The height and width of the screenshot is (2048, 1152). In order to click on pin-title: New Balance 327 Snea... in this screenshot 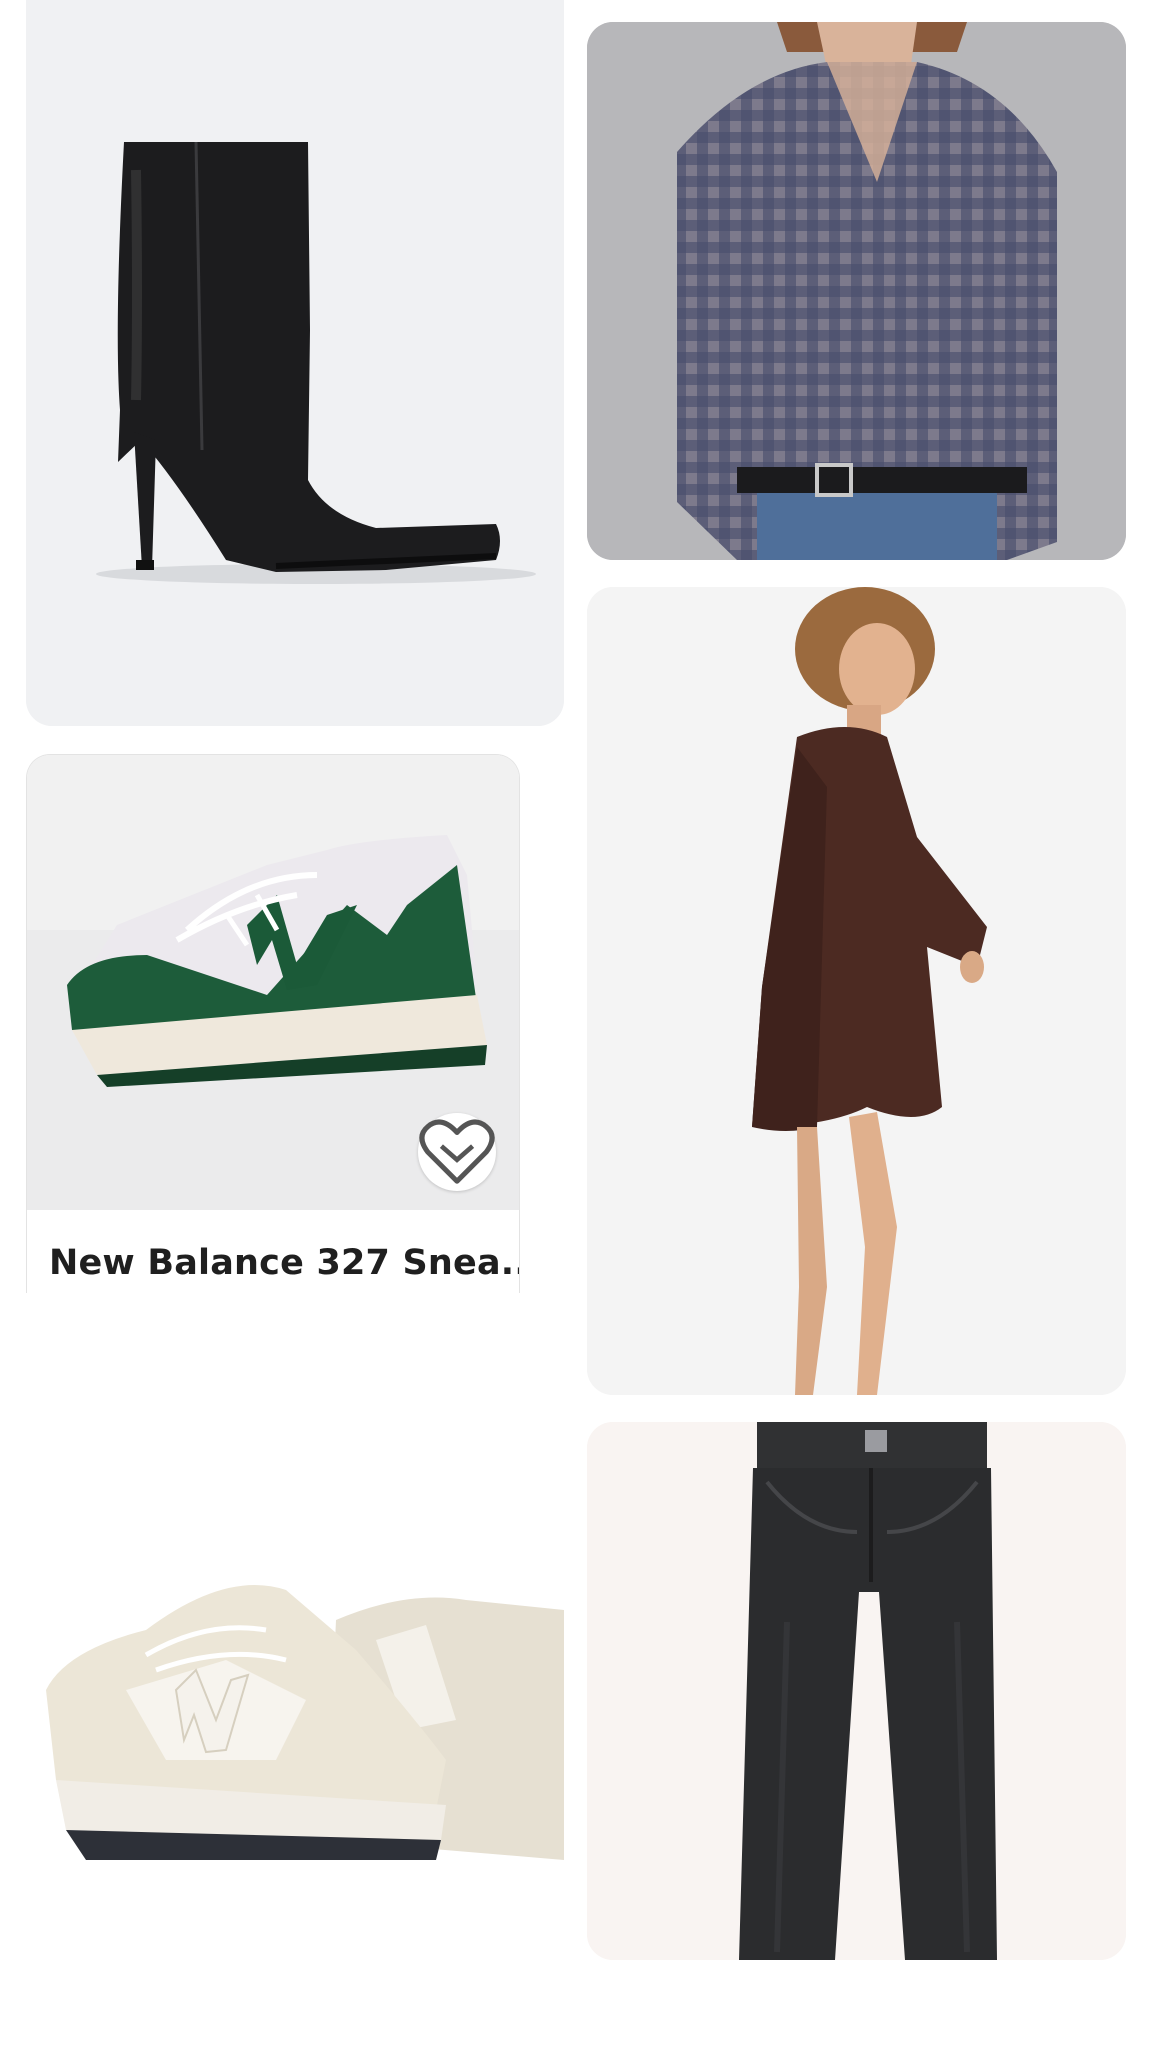, I will do `click(284, 1263)`.